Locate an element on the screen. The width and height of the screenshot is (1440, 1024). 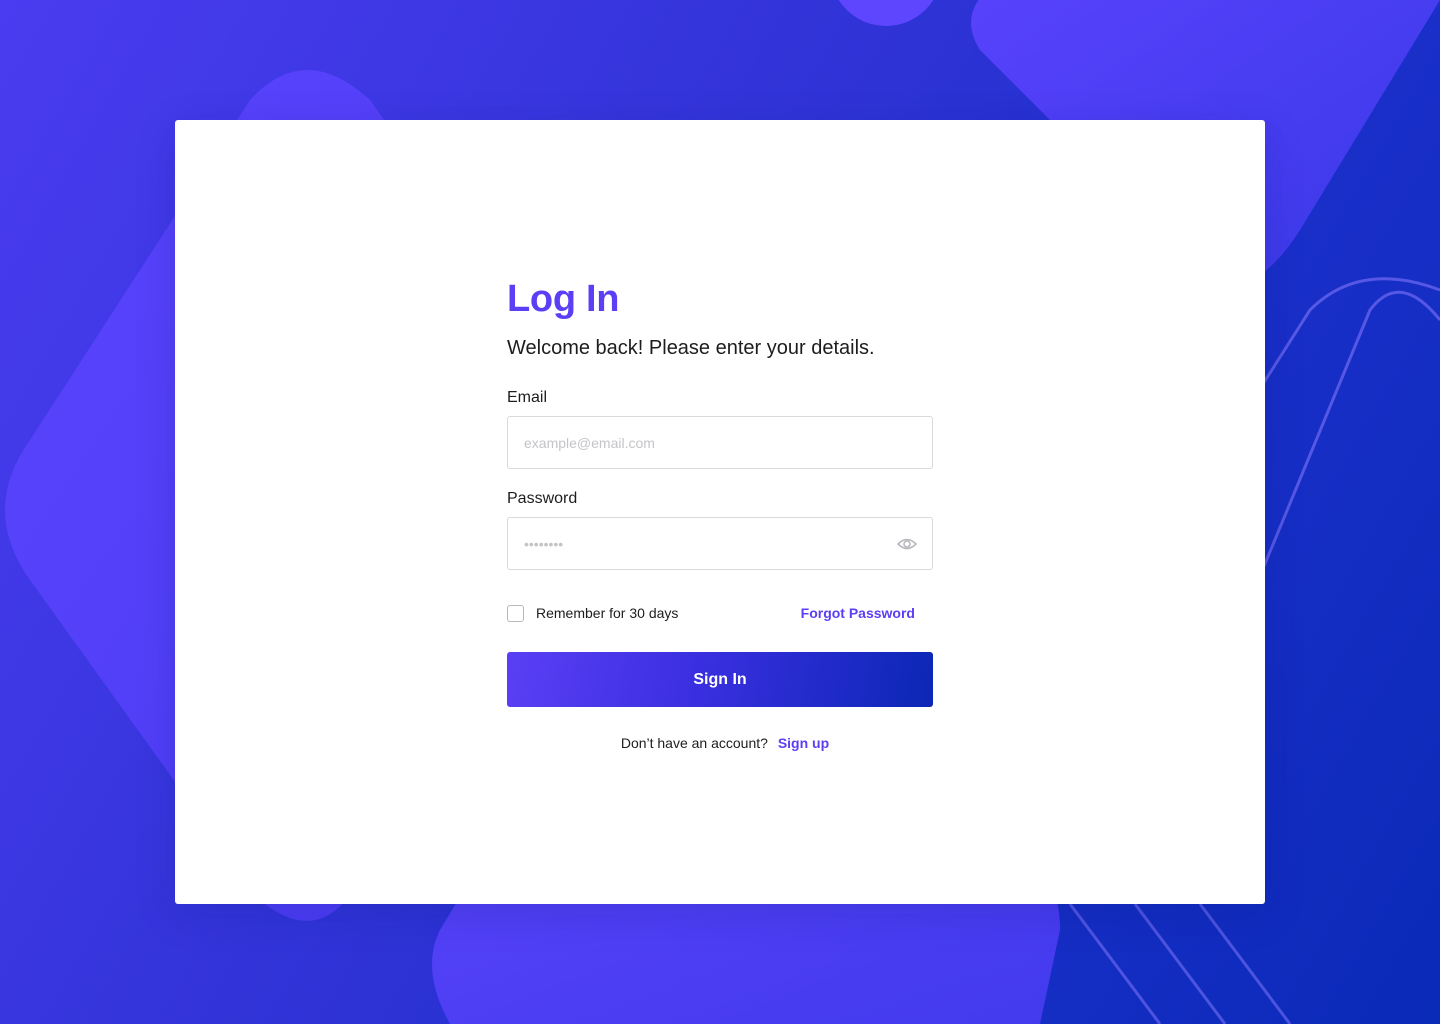
remember-label: Remember for 30 days is located at coordinates (607, 613).